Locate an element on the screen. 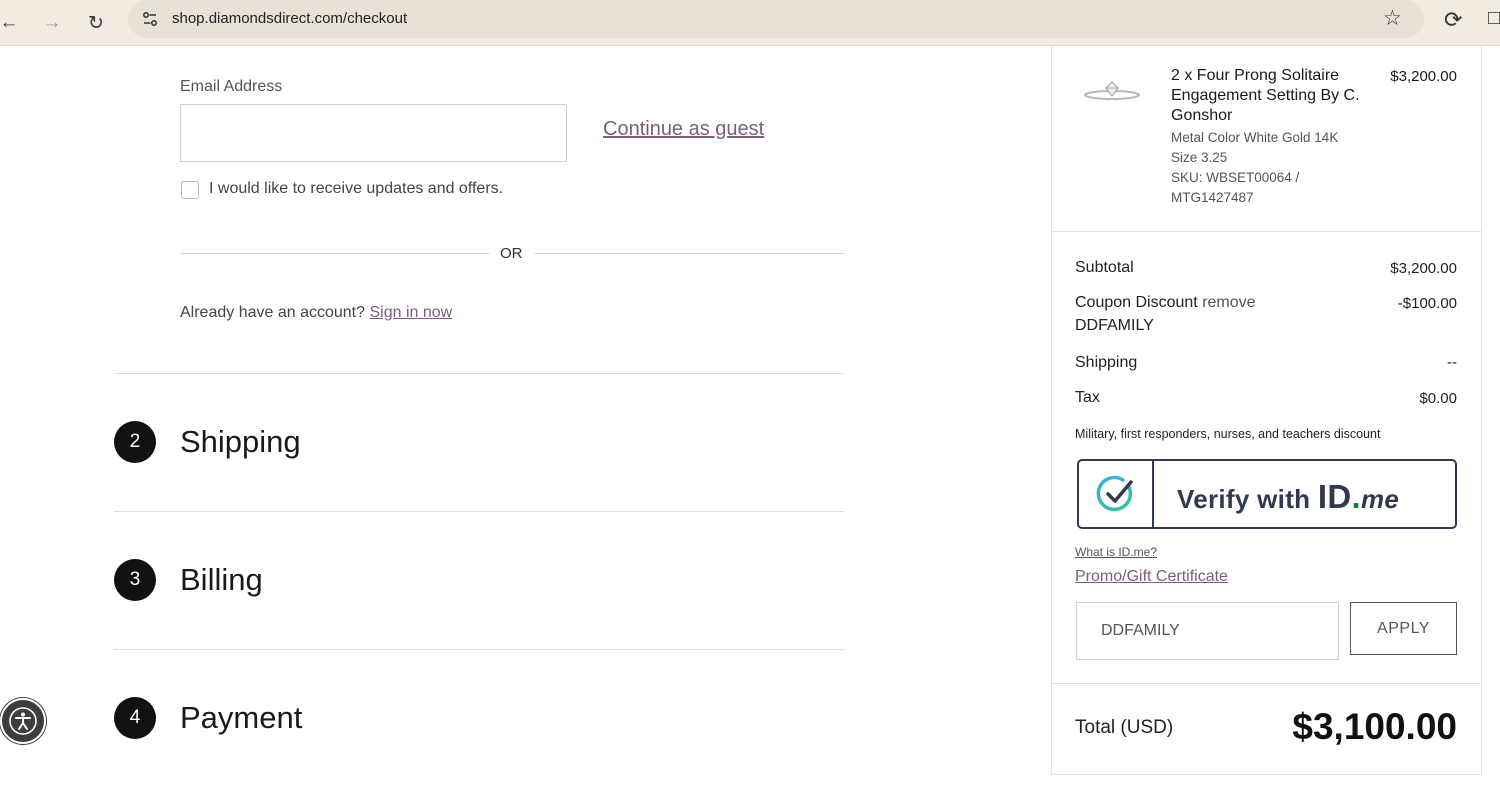  sign-in-link: Sign in now is located at coordinates (410, 312).